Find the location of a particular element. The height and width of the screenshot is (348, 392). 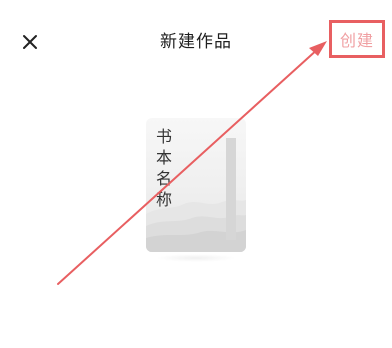

book-title: 书本名称 is located at coordinates (163, 168).